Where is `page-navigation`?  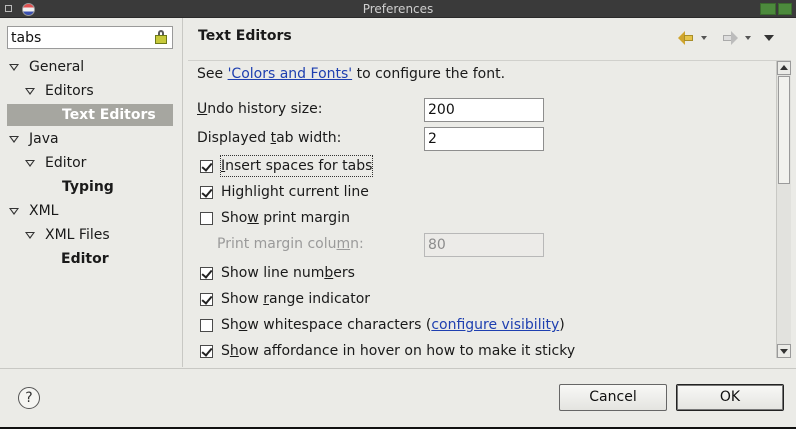 page-navigation is located at coordinates (726, 39).